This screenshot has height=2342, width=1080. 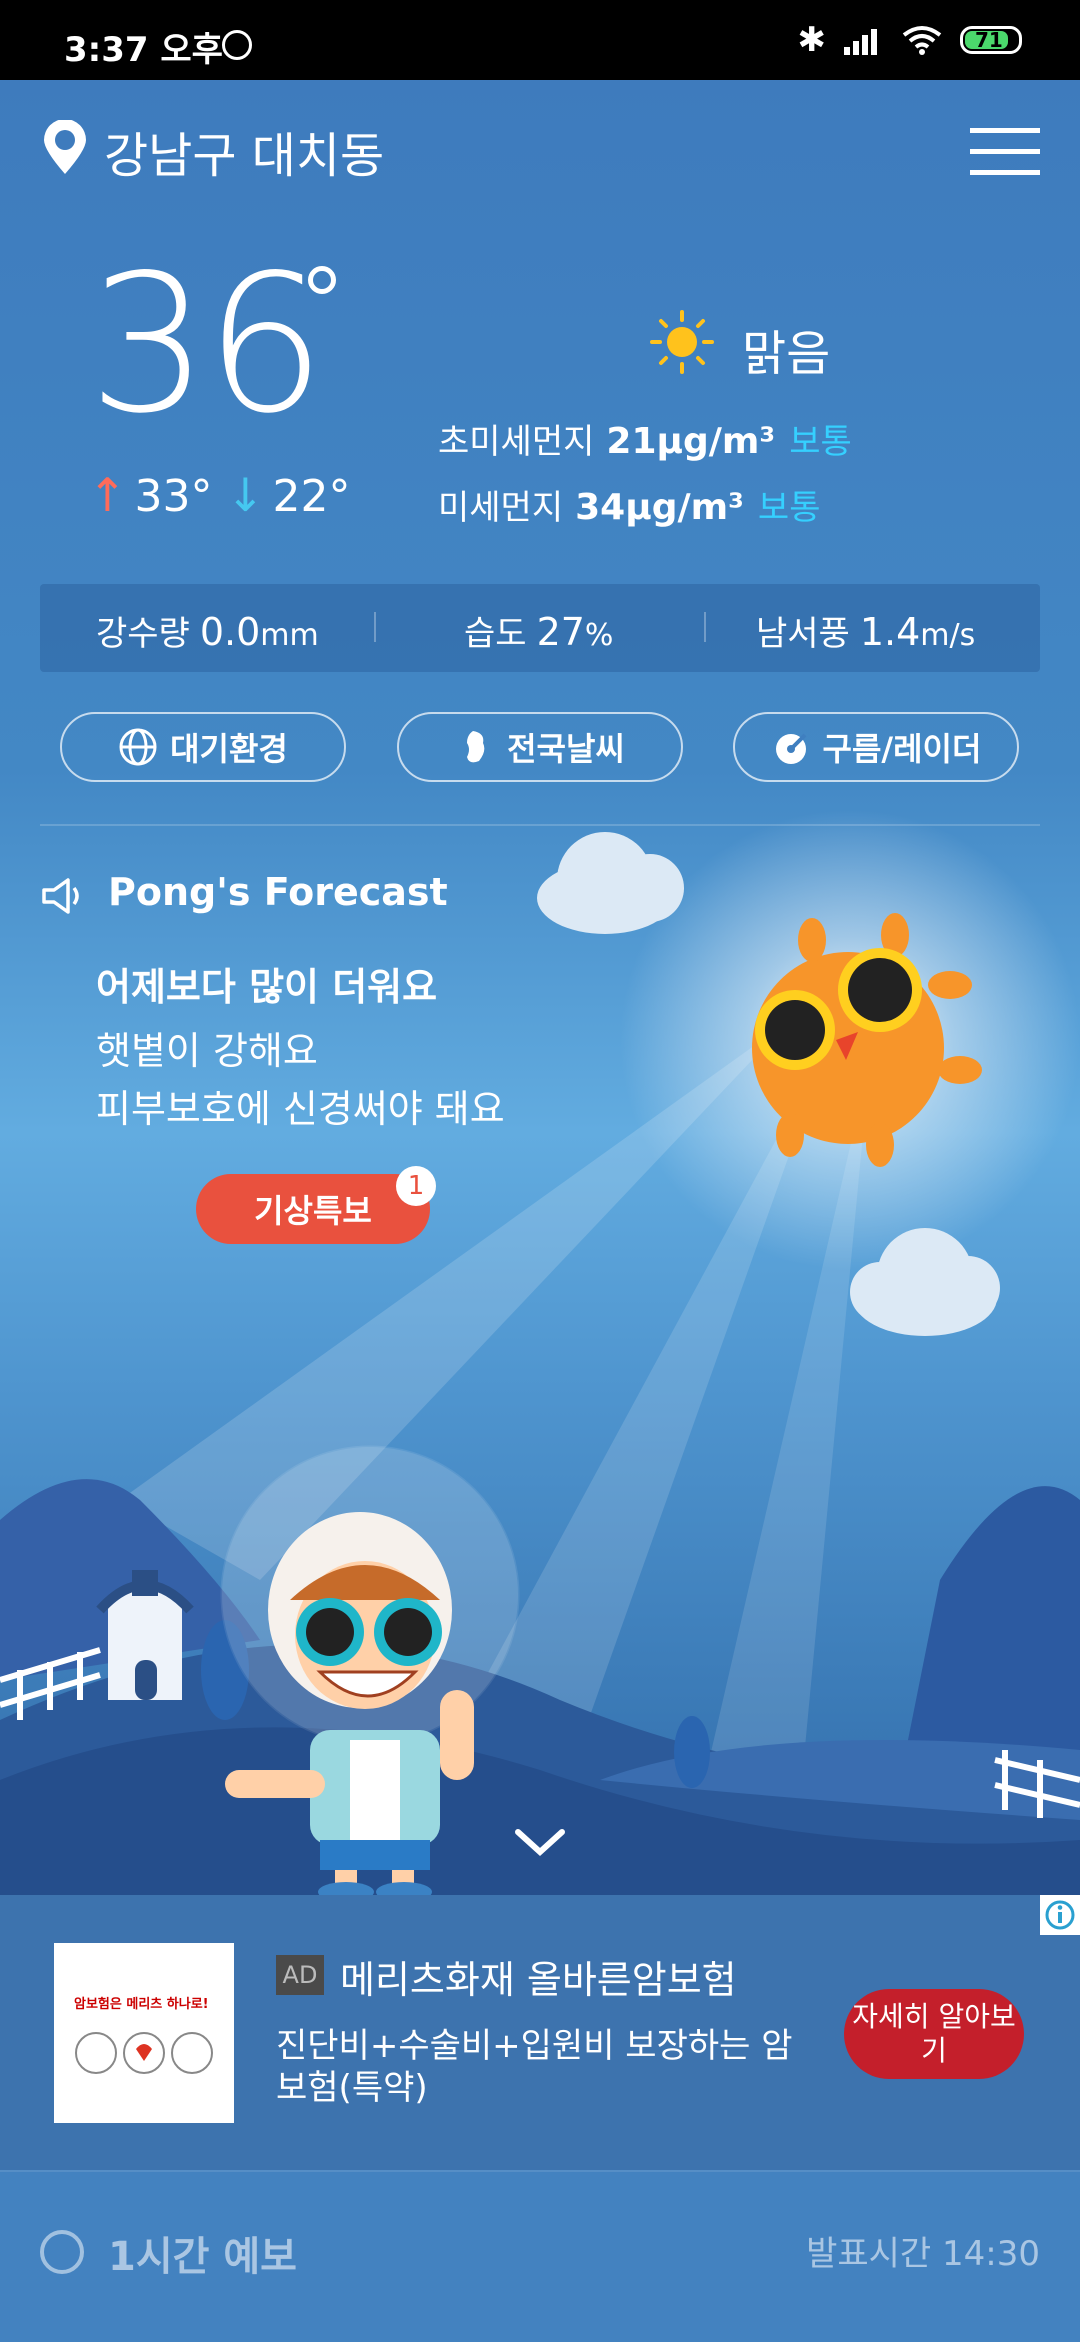 What do you see at coordinates (245, 495) in the screenshot?
I see `arrow-down-icon: ↓` at bounding box center [245, 495].